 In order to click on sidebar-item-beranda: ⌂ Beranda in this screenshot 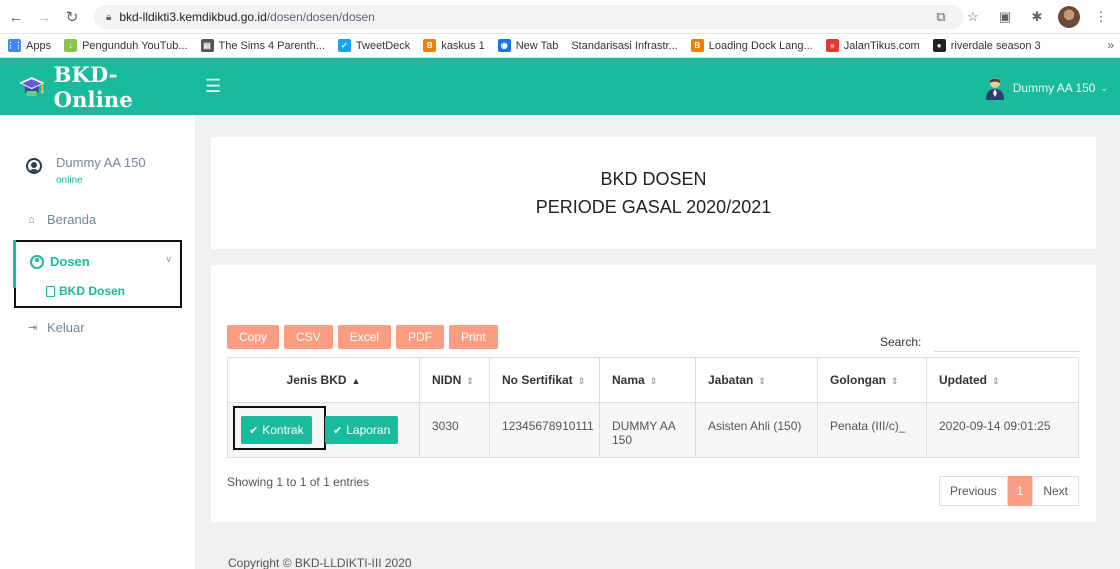, I will do `click(62, 219)`.